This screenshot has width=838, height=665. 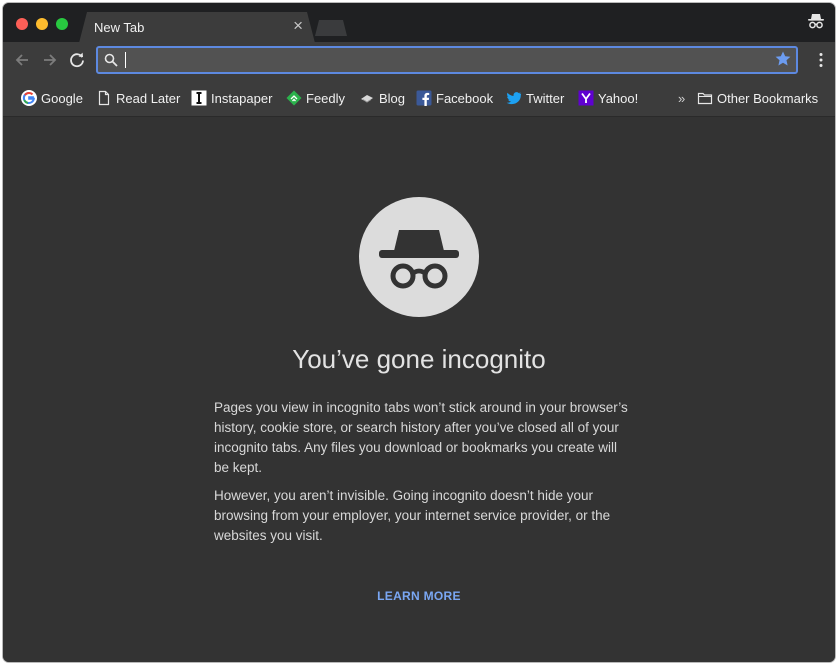 What do you see at coordinates (705, 98) in the screenshot?
I see `folder-icon` at bounding box center [705, 98].